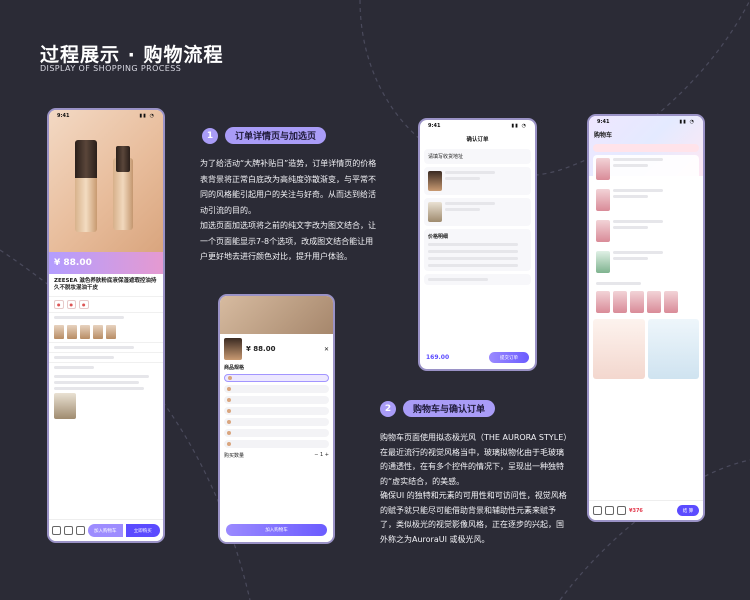 Image resolution: width=750 pixels, height=600 pixels. Describe the element at coordinates (86, 186) in the screenshot. I see `foundation-bottle-large` at that location.